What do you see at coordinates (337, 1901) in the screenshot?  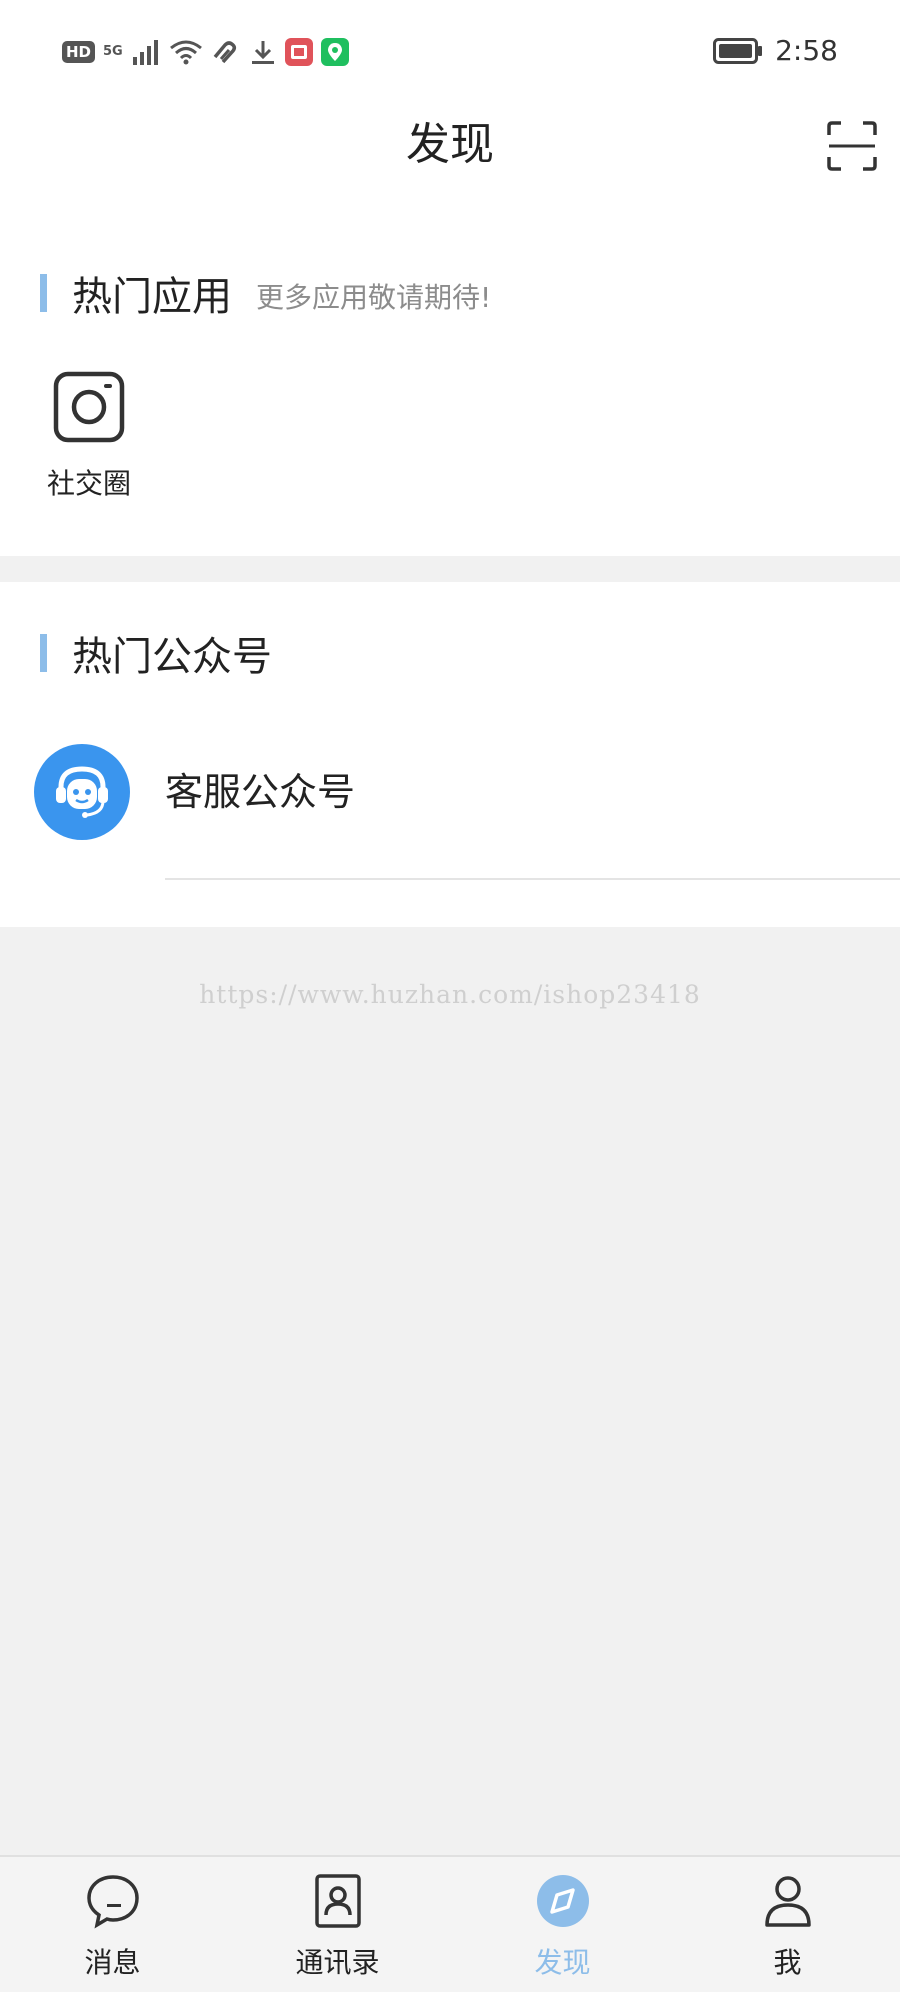 I see `contacts-icon` at bounding box center [337, 1901].